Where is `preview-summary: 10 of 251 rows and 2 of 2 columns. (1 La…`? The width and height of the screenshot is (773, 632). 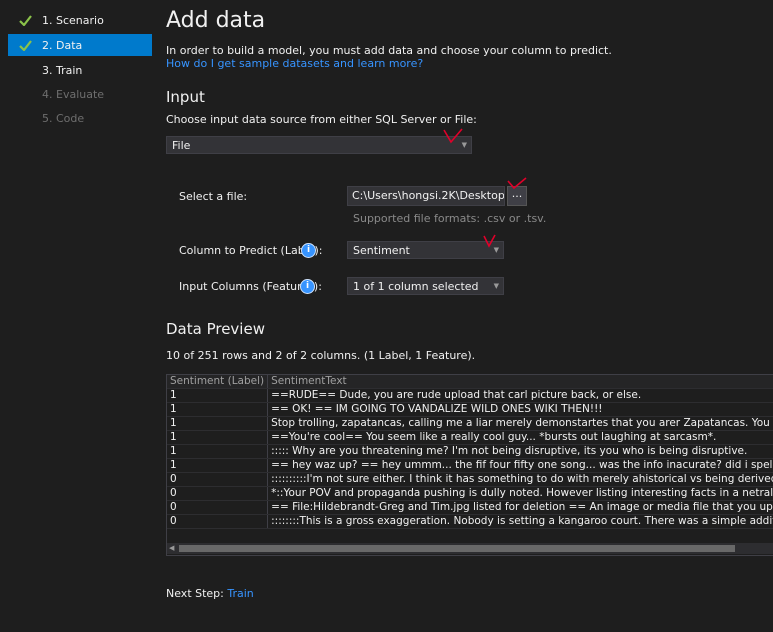 preview-summary: 10 of 251 rows and 2 of 2 columns. (1 La… is located at coordinates (321, 355).